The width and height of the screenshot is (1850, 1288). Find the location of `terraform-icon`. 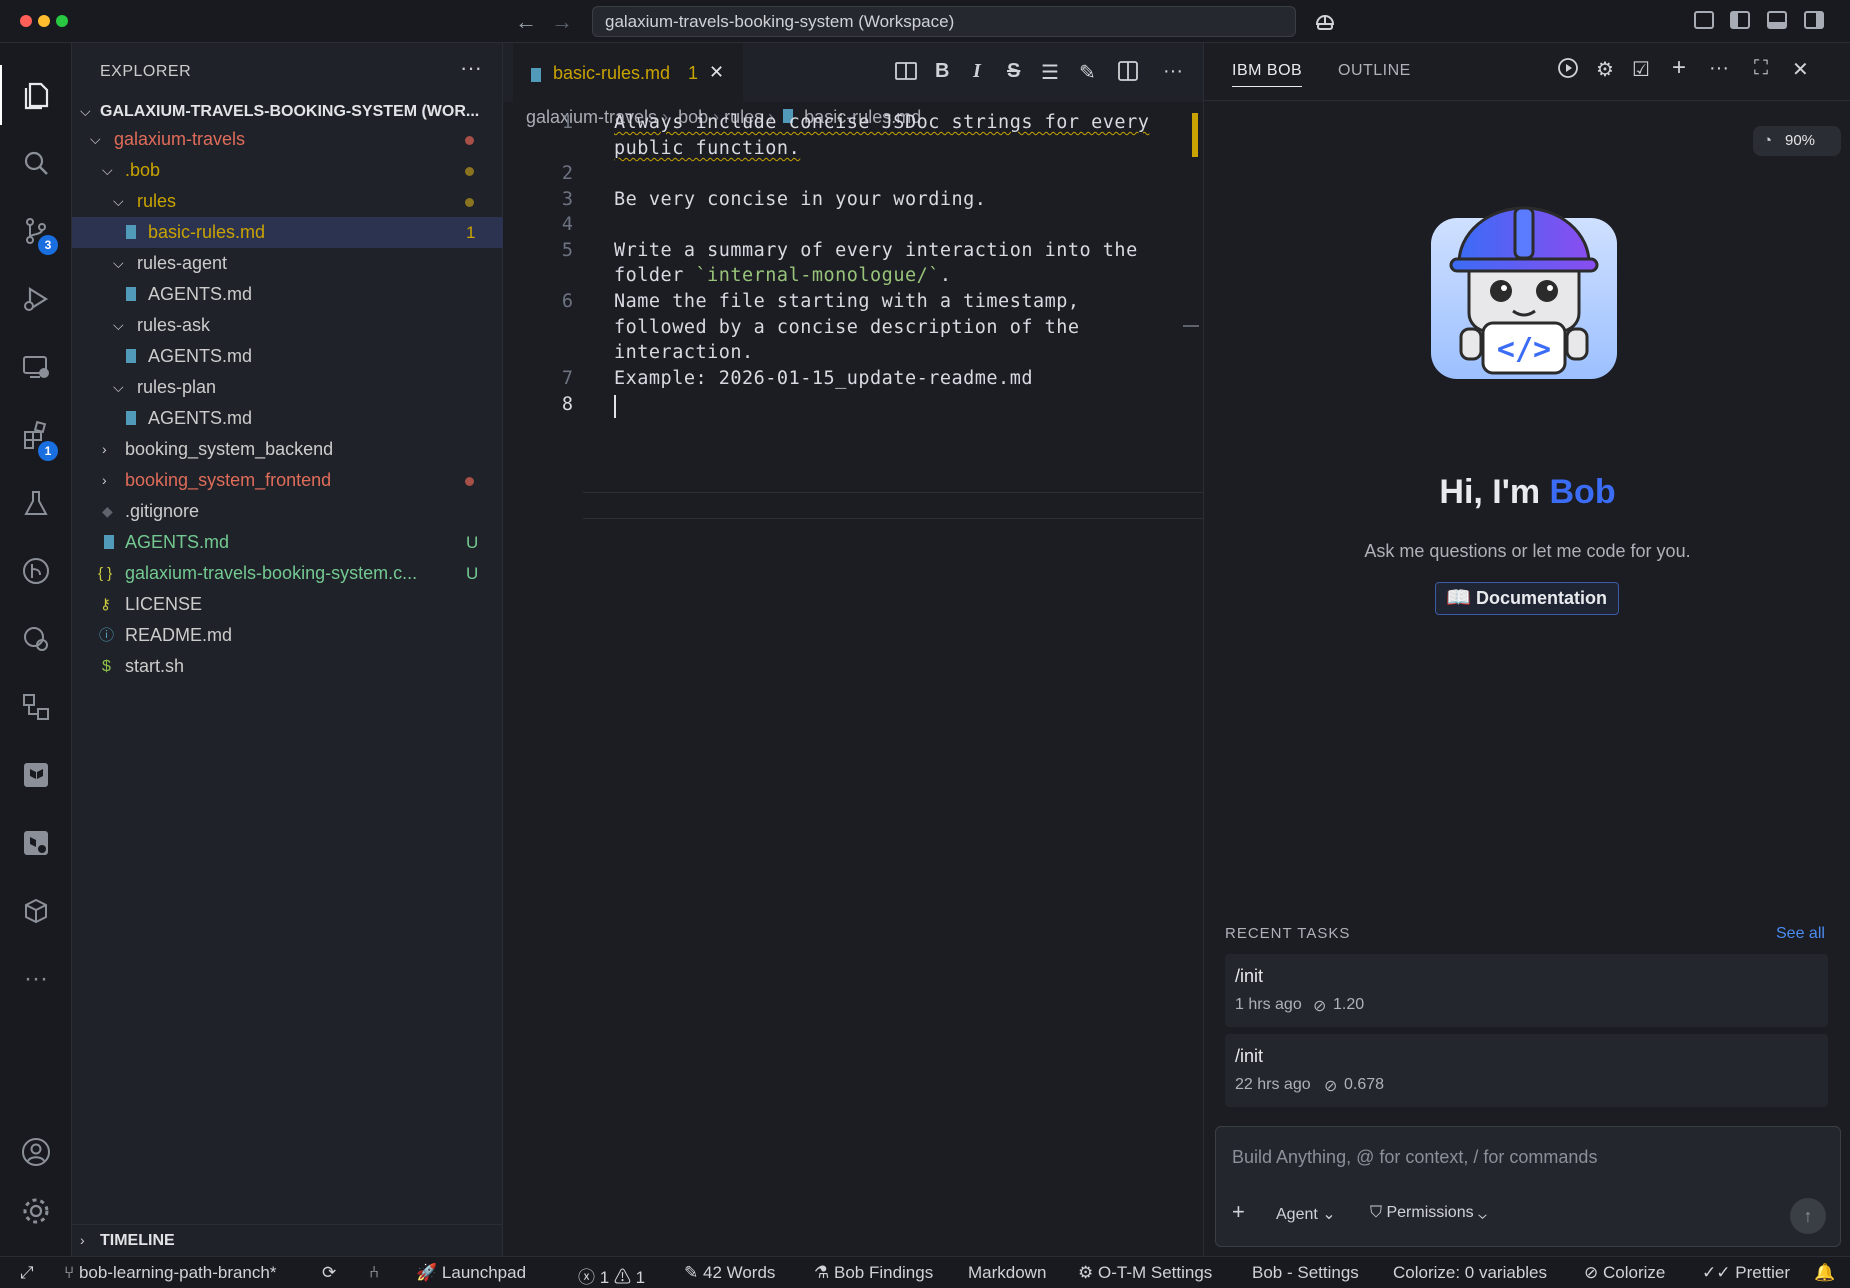

terraform-icon is located at coordinates (36, 775).